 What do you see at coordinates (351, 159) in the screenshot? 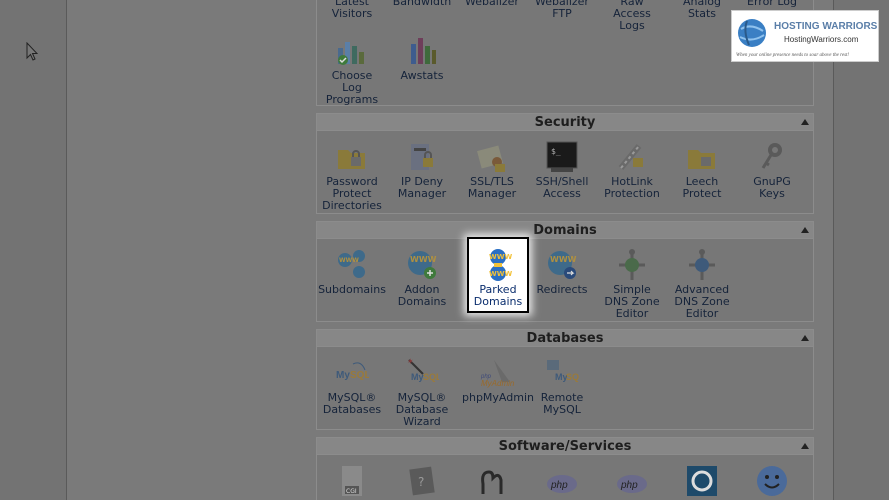
I see `folder-lock-icon` at bounding box center [351, 159].